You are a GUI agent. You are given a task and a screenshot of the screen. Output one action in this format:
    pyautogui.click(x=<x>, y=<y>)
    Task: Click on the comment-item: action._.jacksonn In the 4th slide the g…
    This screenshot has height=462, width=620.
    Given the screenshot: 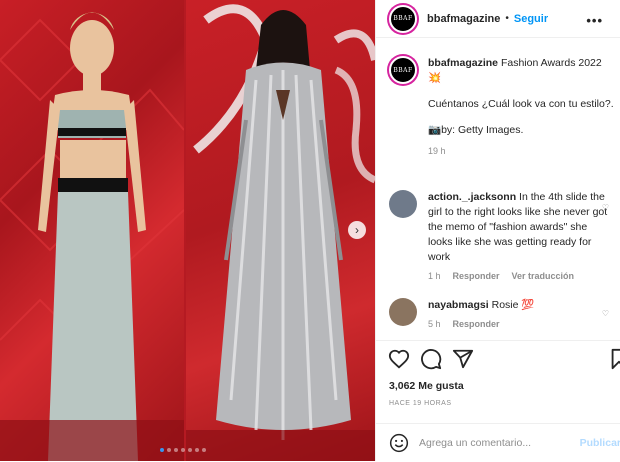 What is the action you would take?
    pyautogui.click(x=501, y=237)
    